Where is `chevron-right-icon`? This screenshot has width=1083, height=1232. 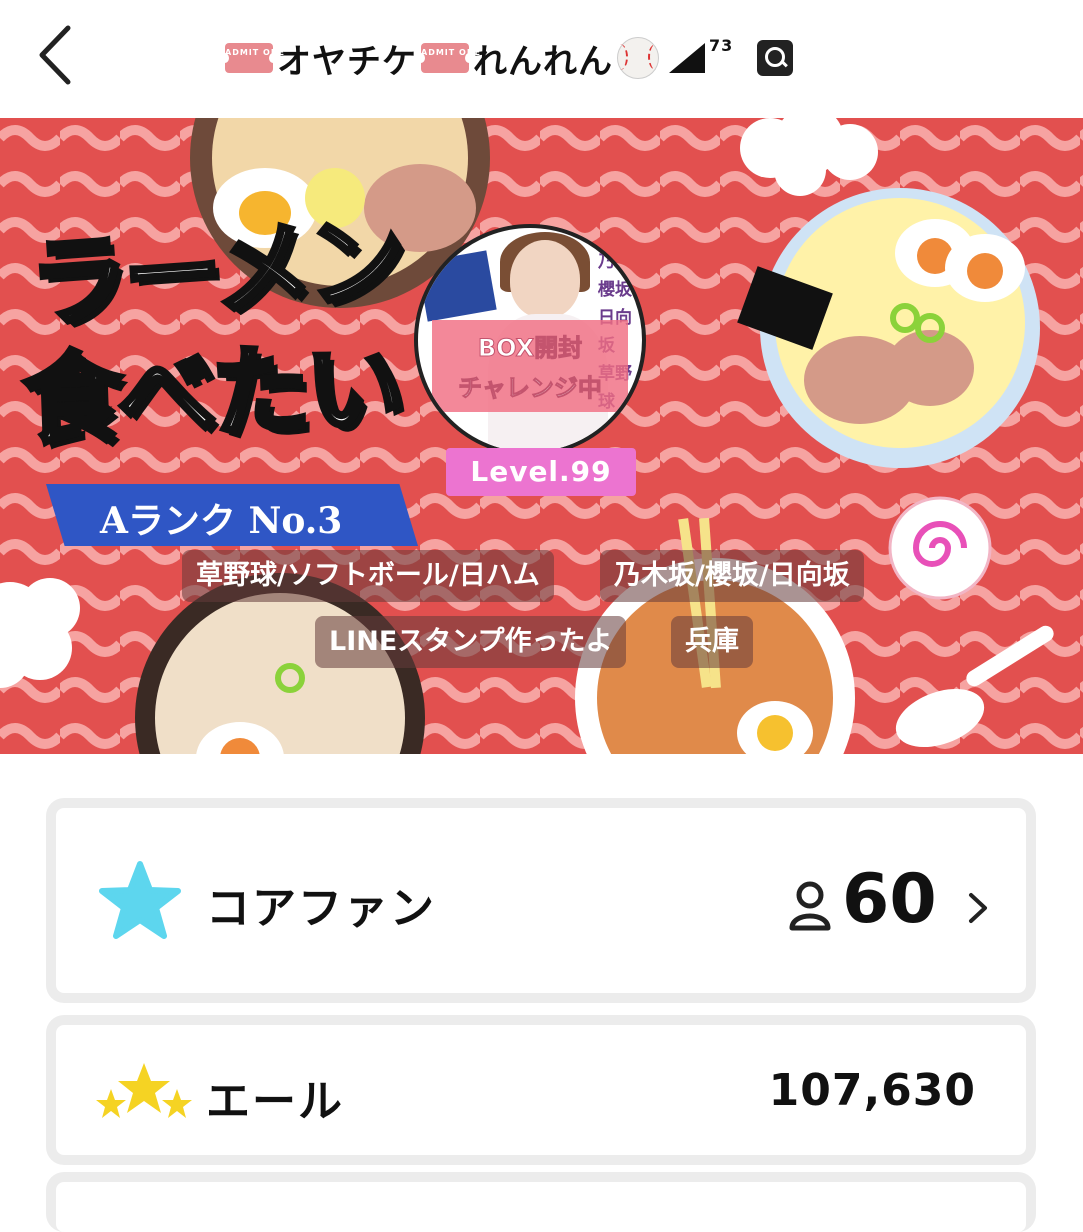 chevron-right-icon is located at coordinates (978, 908).